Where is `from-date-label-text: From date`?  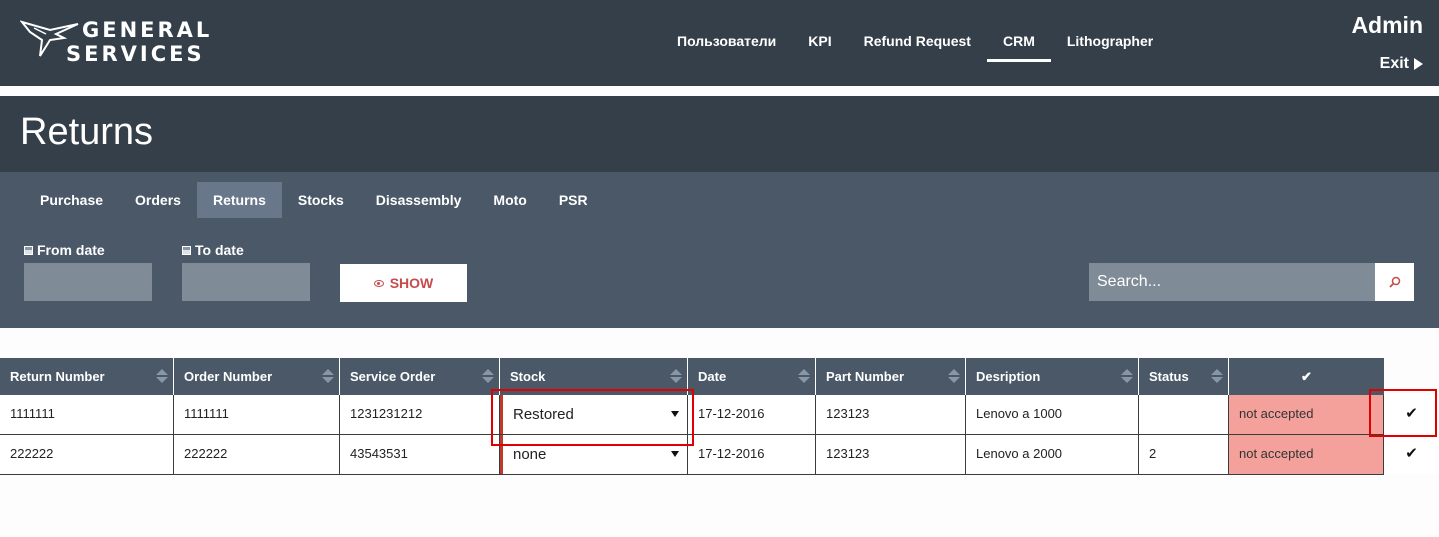
from-date-label-text: From date is located at coordinates (71, 250).